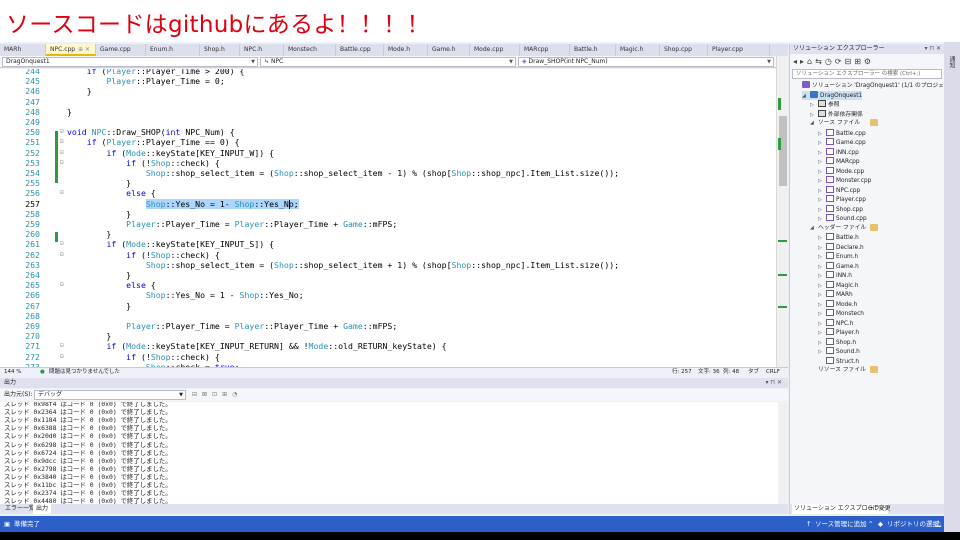 The width and height of the screenshot is (960, 540). Describe the element at coordinates (753, 372) in the screenshot. I see `tab-indicator: タブ` at that location.